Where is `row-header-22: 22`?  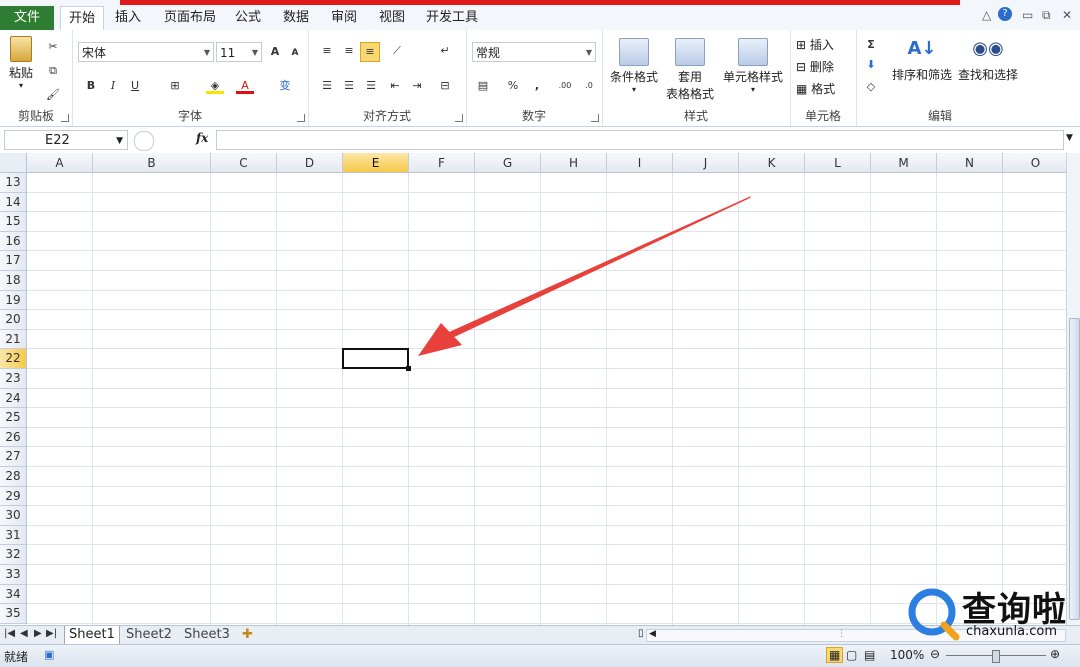 row-header-22: 22 is located at coordinates (13, 359).